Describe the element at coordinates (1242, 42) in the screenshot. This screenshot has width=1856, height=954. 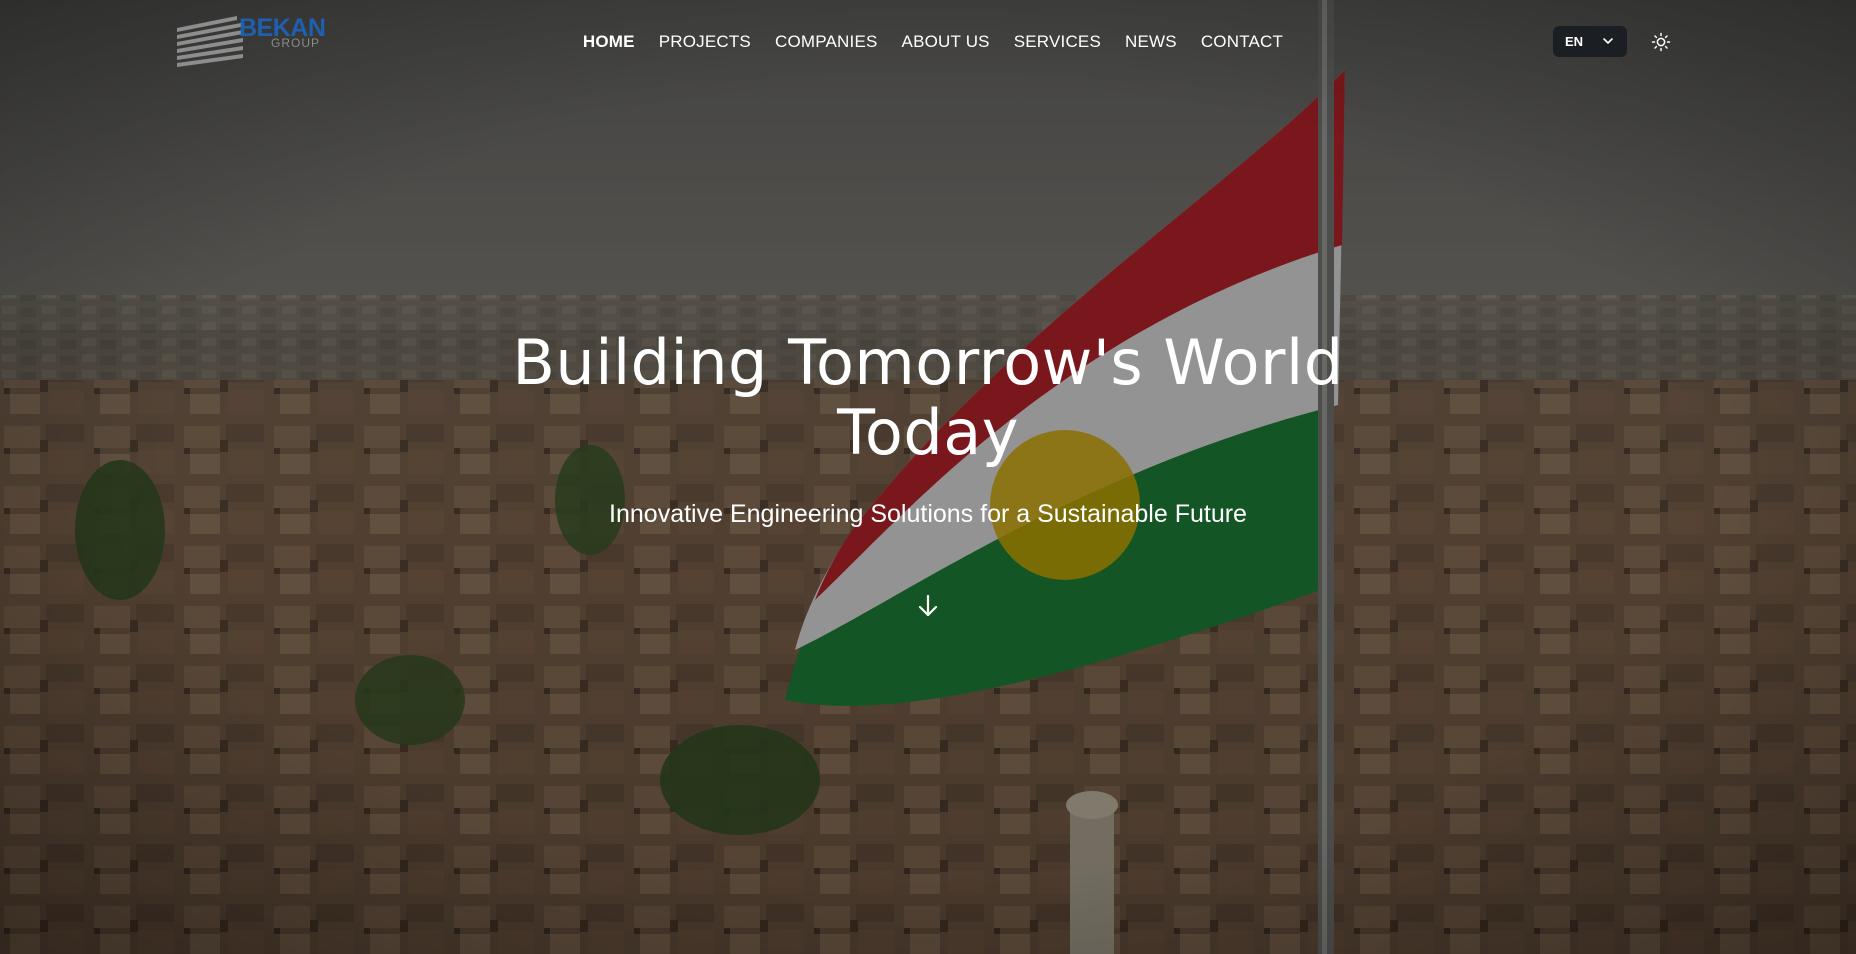
I see `nav-item-contact: CONTACT` at that location.